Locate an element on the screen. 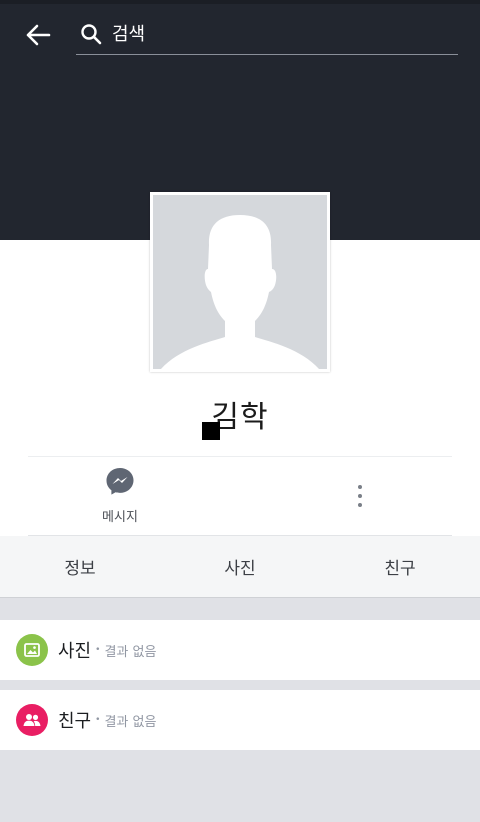 Image resolution: width=480 pixels, height=822 pixels. more-options-button is located at coordinates (360, 496).